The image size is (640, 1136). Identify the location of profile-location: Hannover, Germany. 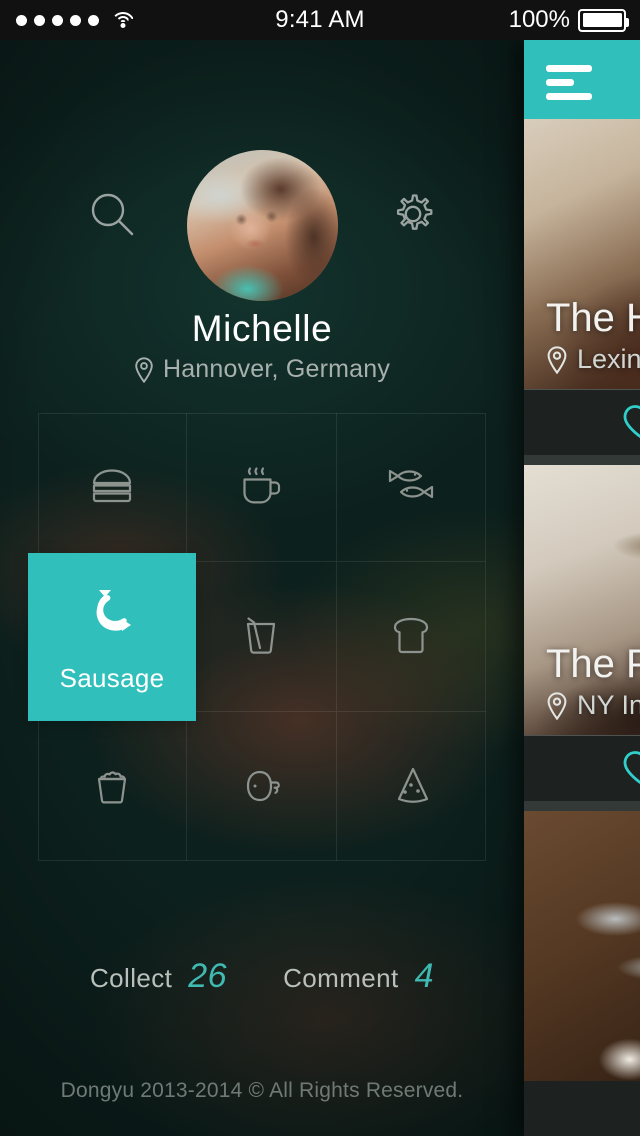
(262, 369).